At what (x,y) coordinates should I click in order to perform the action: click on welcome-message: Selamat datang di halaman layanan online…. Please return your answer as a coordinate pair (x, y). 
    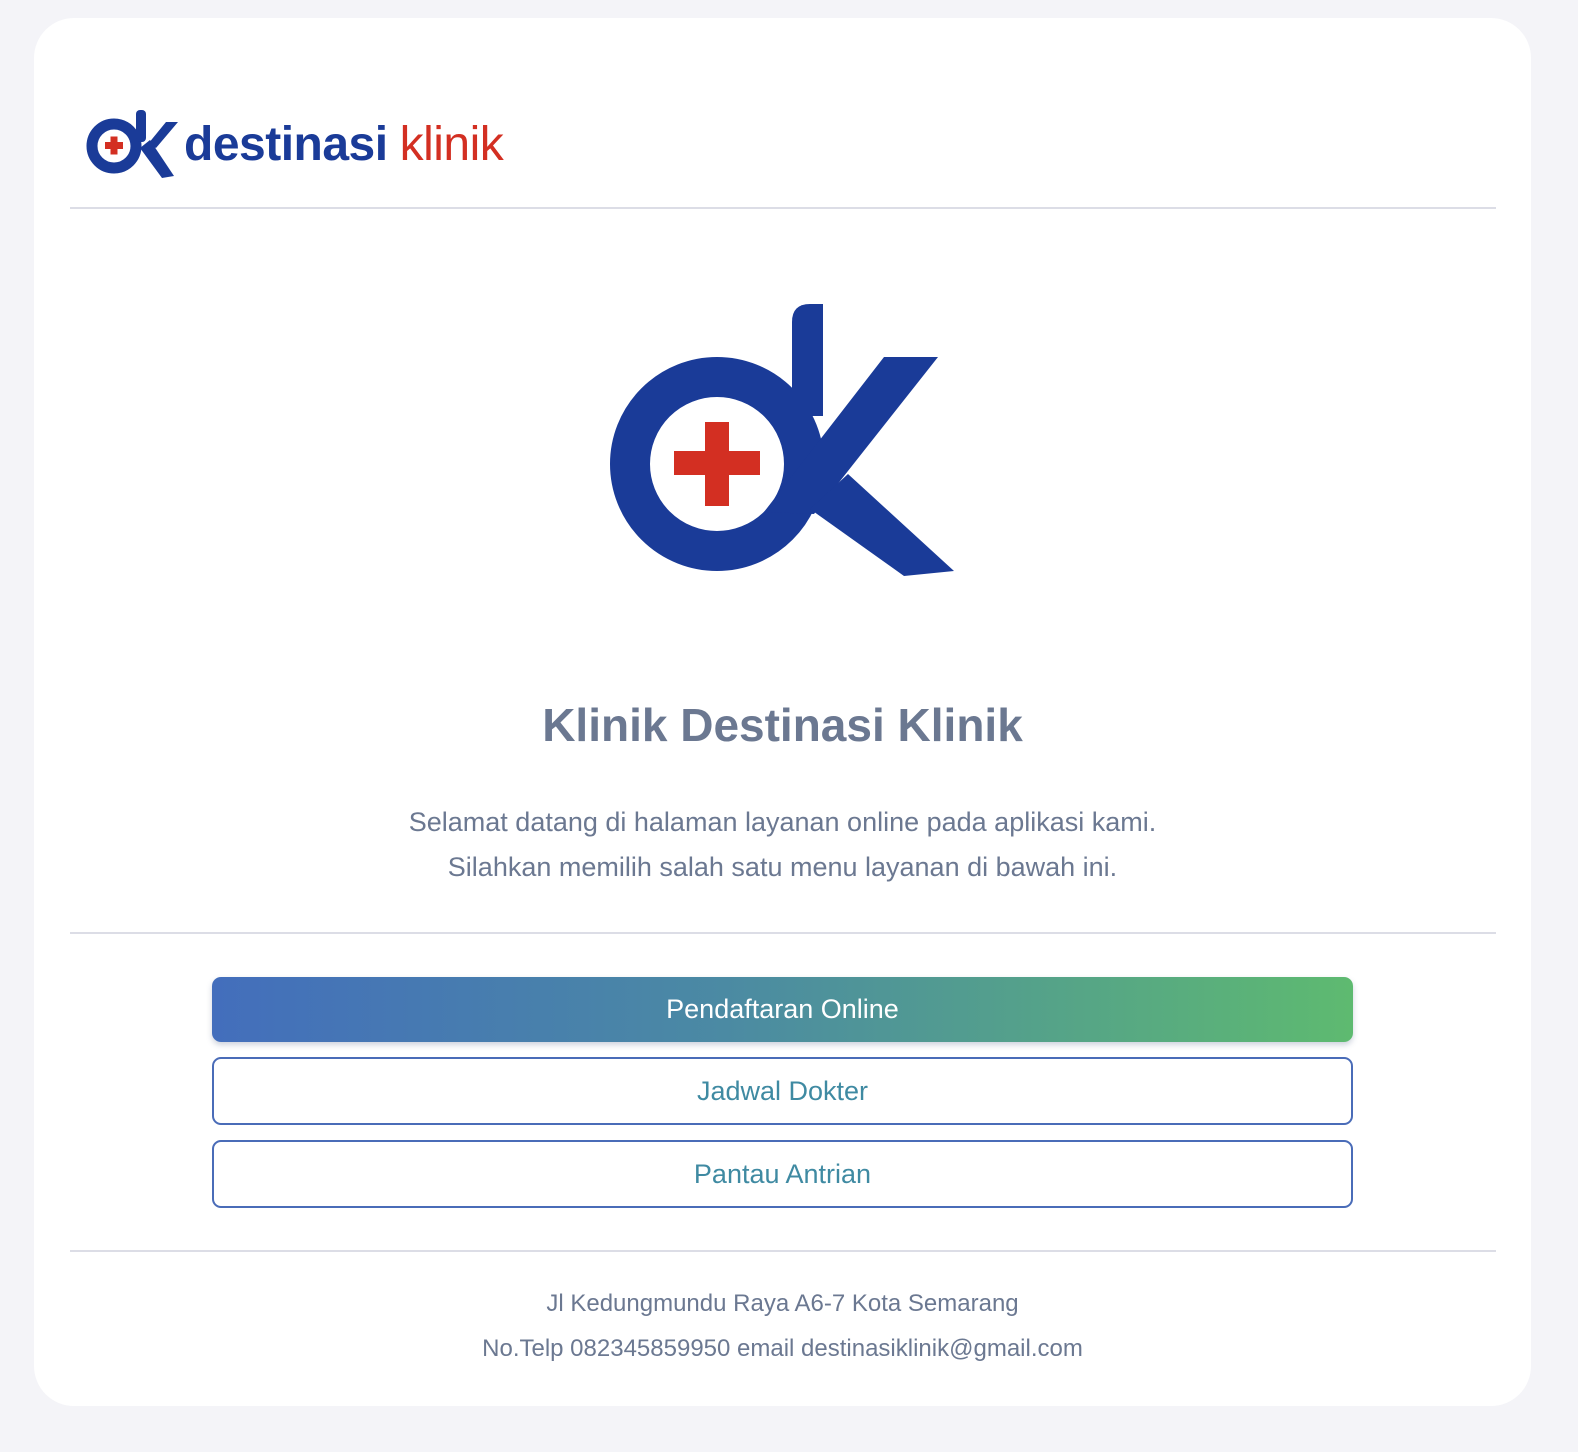
    Looking at the image, I should click on (782, 845).